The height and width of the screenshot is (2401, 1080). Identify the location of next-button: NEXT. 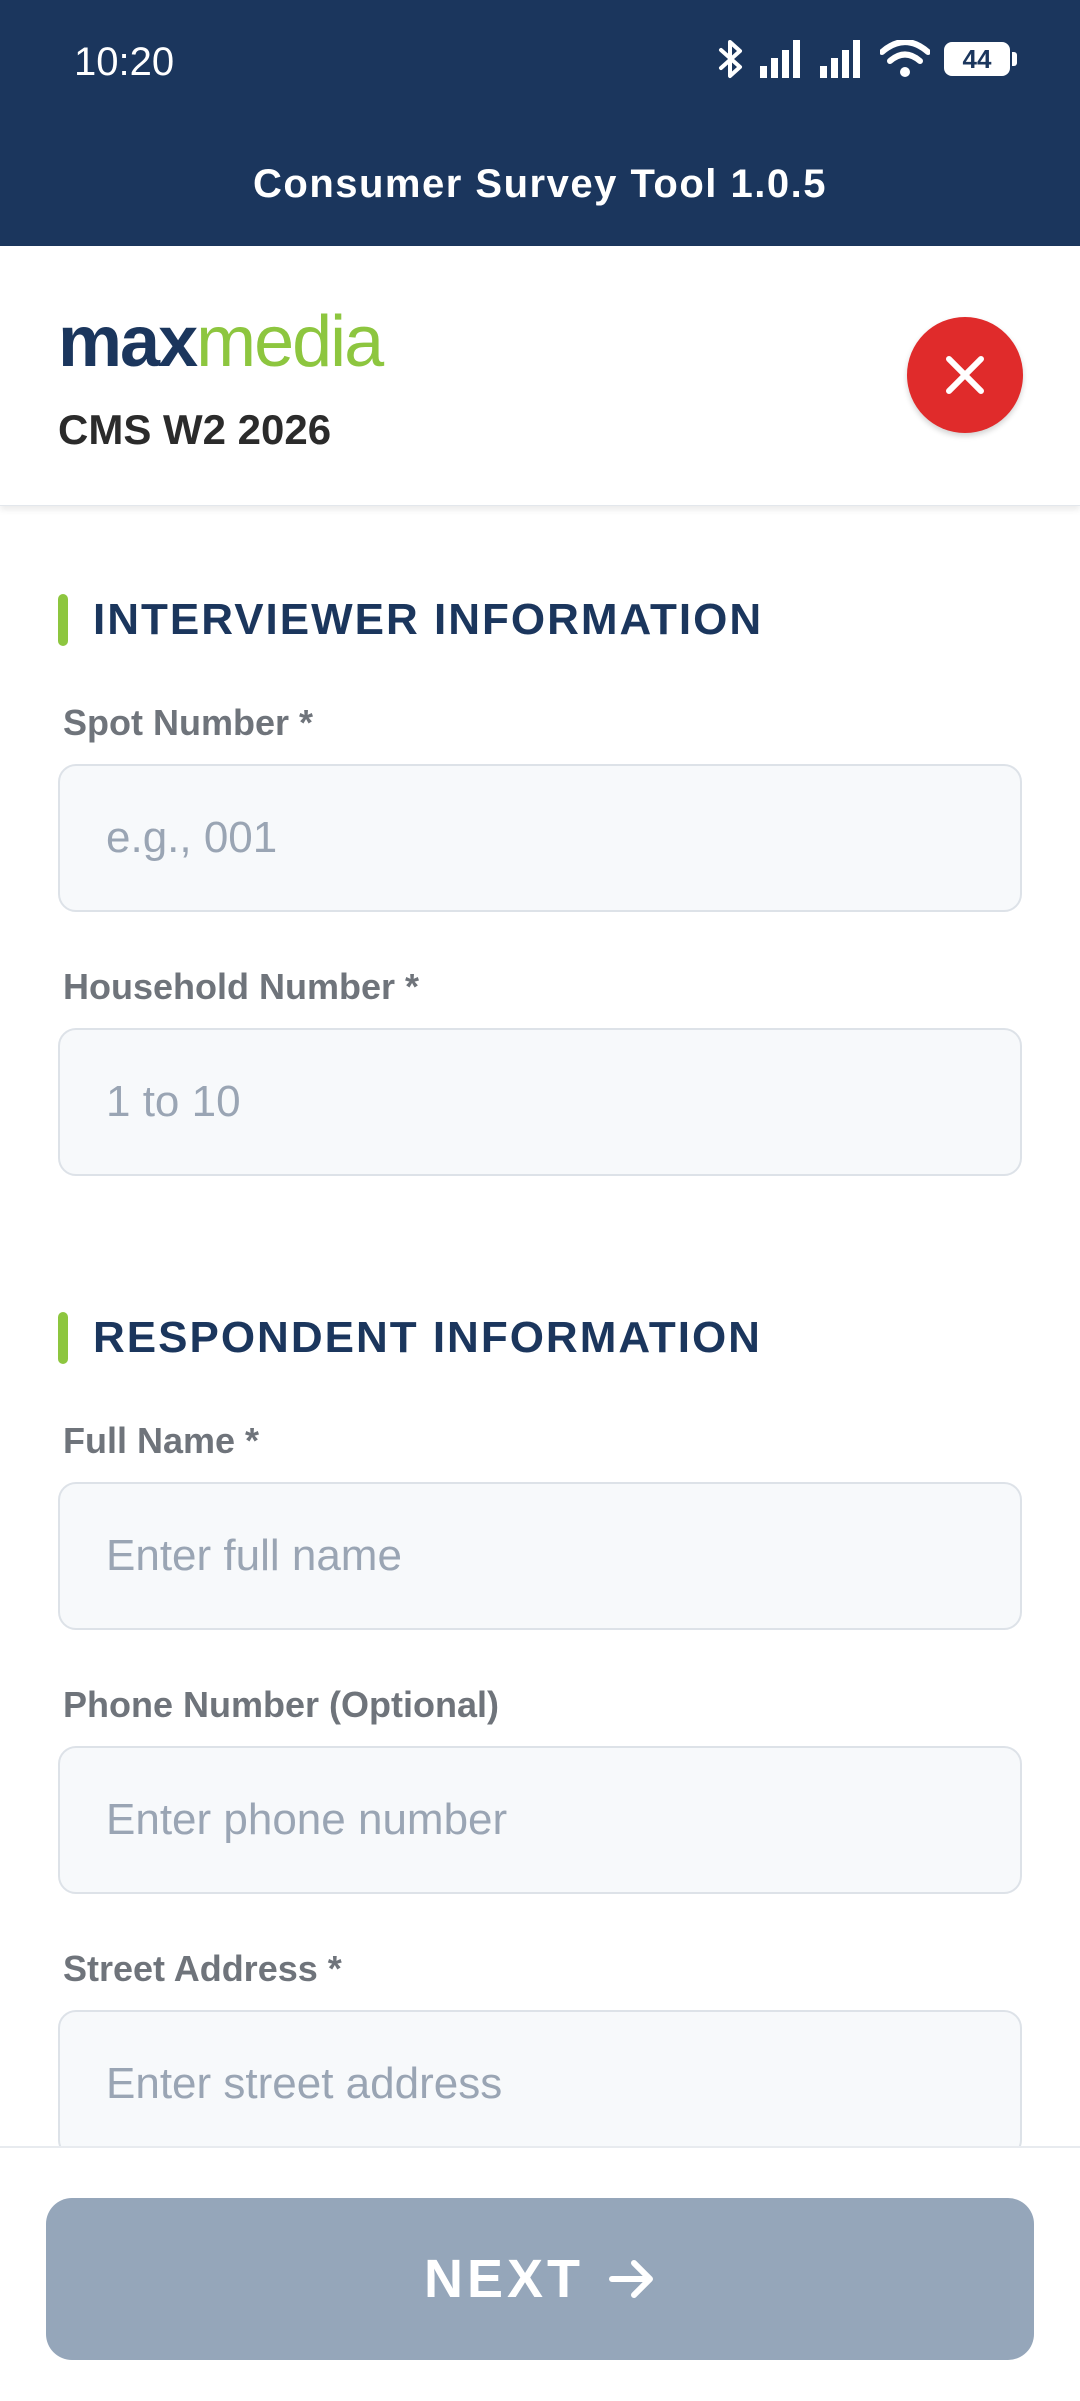
(540, 2279).